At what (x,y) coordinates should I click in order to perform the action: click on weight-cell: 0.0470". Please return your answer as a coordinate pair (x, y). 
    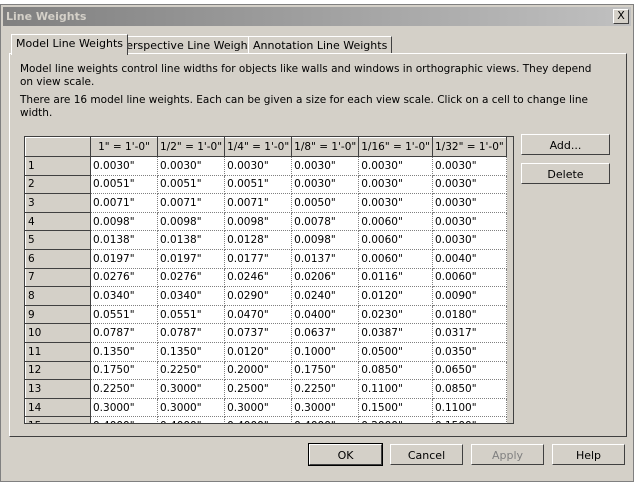
    Looking at the image, I should click on (258, 314).